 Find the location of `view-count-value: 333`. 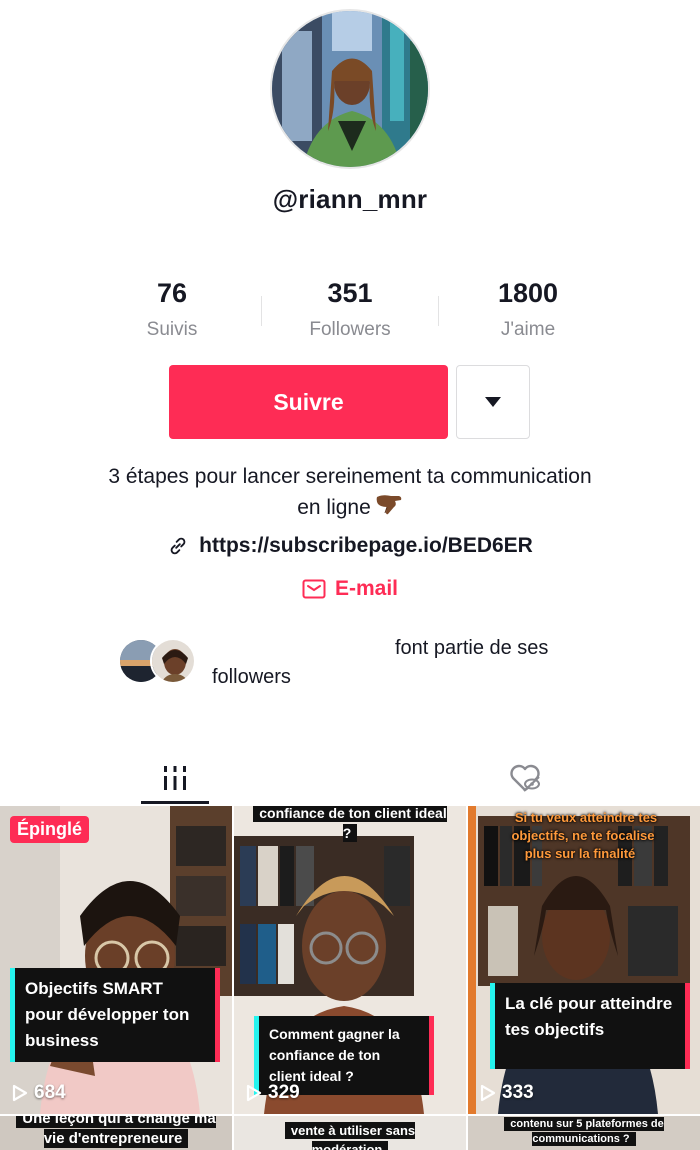

view-count-value: 333 is located at coordinates (518, 1092).